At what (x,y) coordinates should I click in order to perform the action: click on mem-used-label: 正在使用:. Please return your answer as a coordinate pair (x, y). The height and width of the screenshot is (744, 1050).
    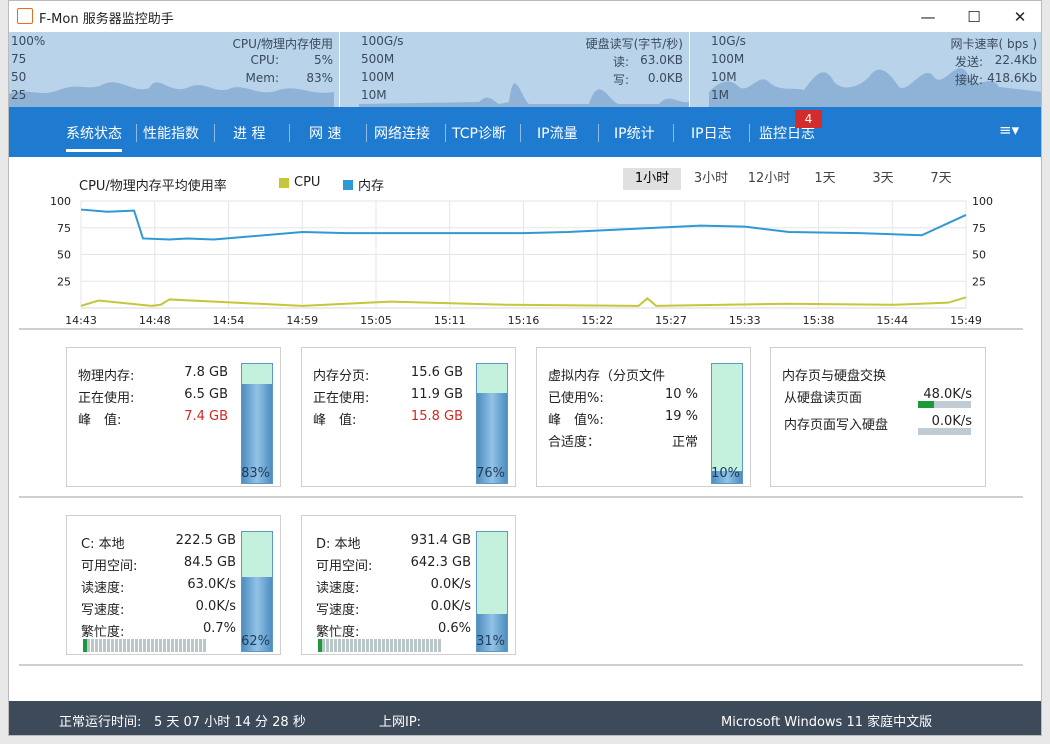
    Looking at the image, I should click on (106, 398).